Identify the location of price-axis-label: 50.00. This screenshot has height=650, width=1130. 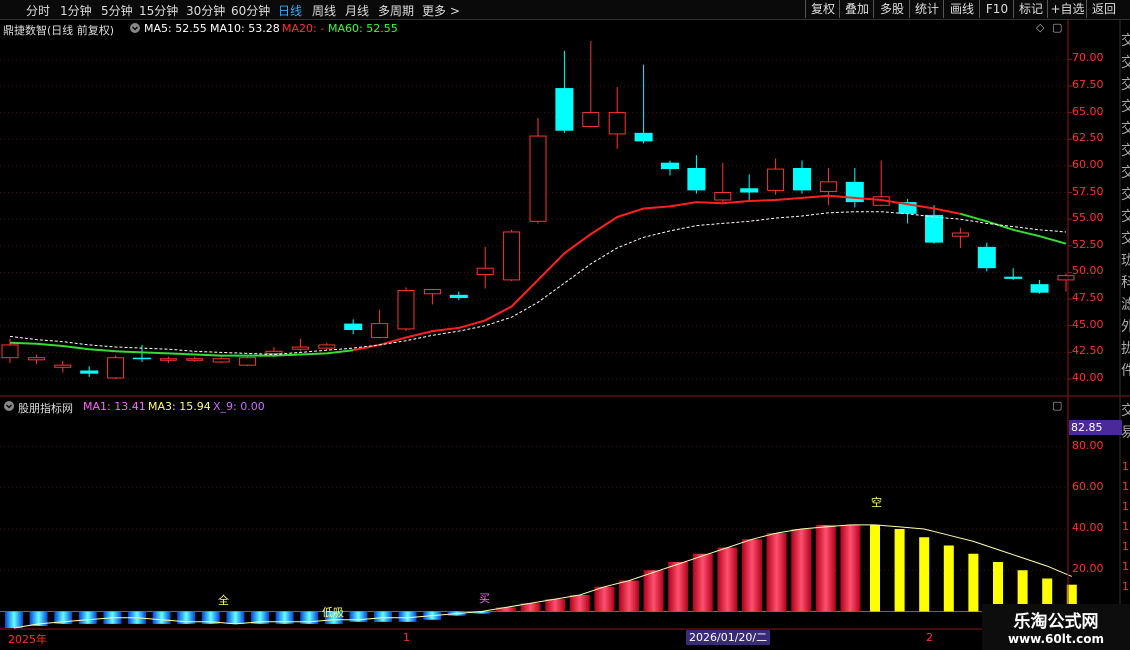
(1088, 271).